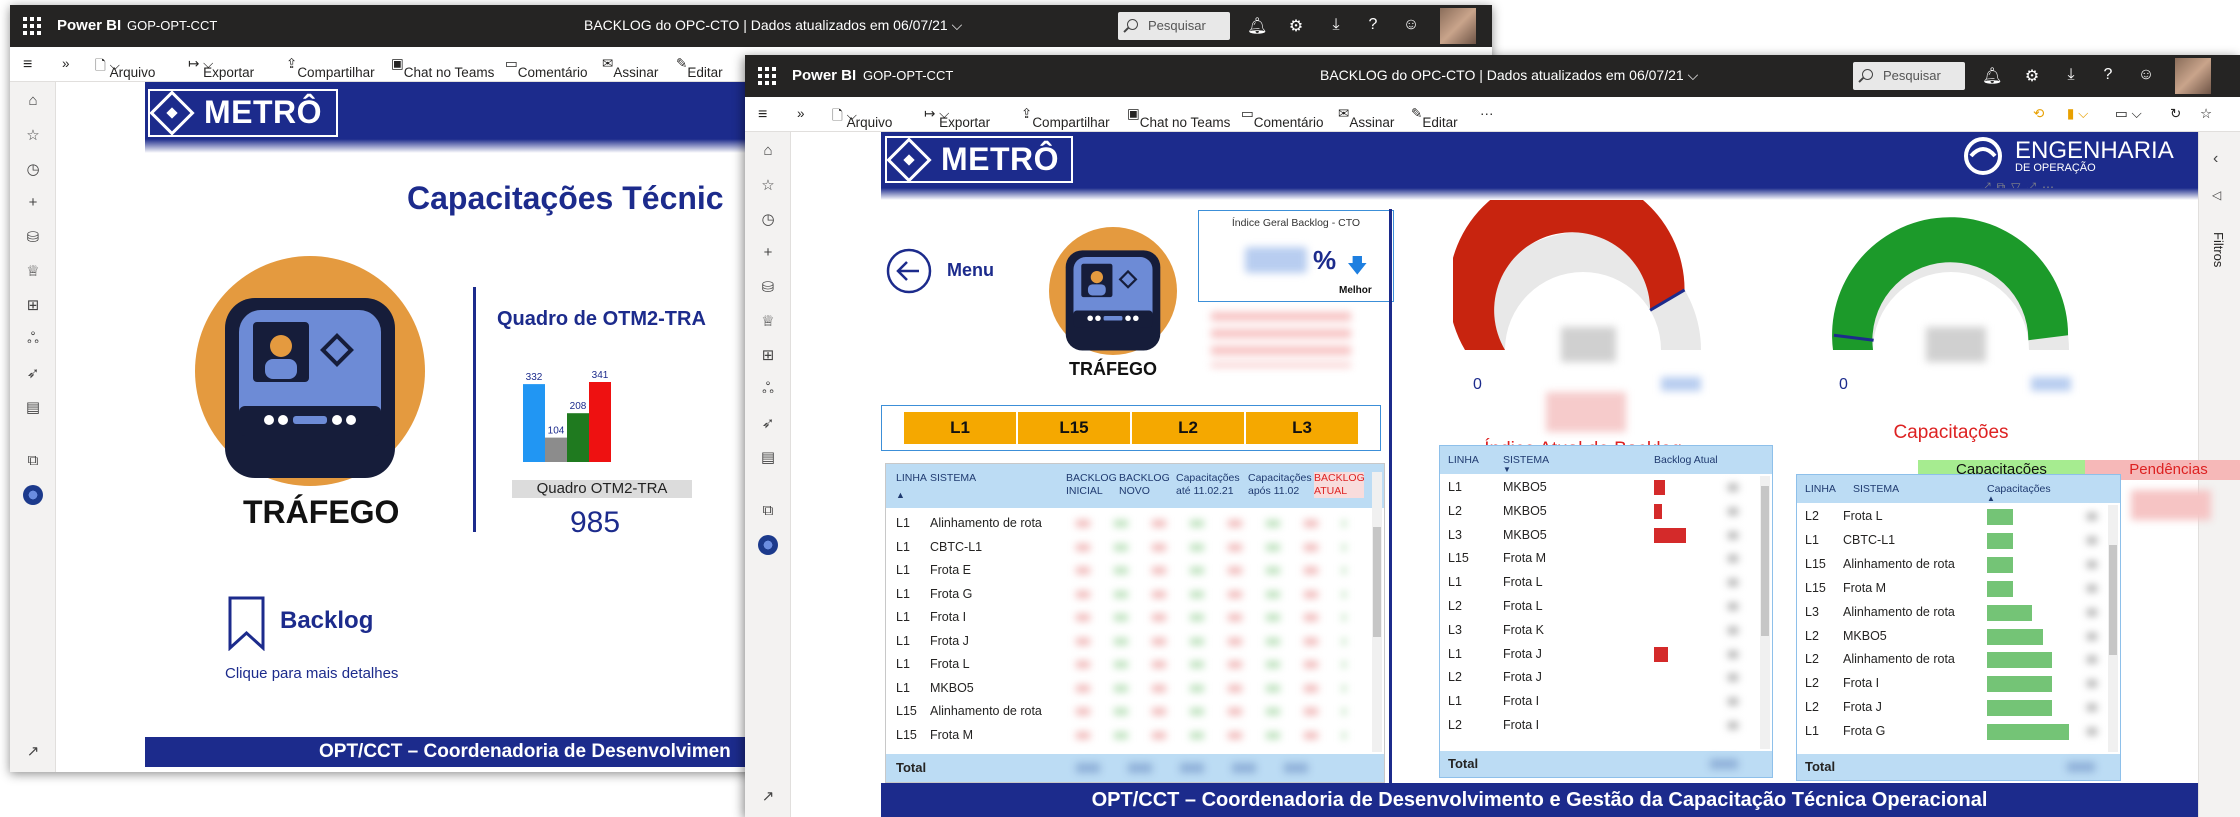 The height and width of the screenshot is (817, 2240). Describe the element at coordinates (2019, 489) in the screenshot. I see `col-capacitacoes: Capacitações` at that location.